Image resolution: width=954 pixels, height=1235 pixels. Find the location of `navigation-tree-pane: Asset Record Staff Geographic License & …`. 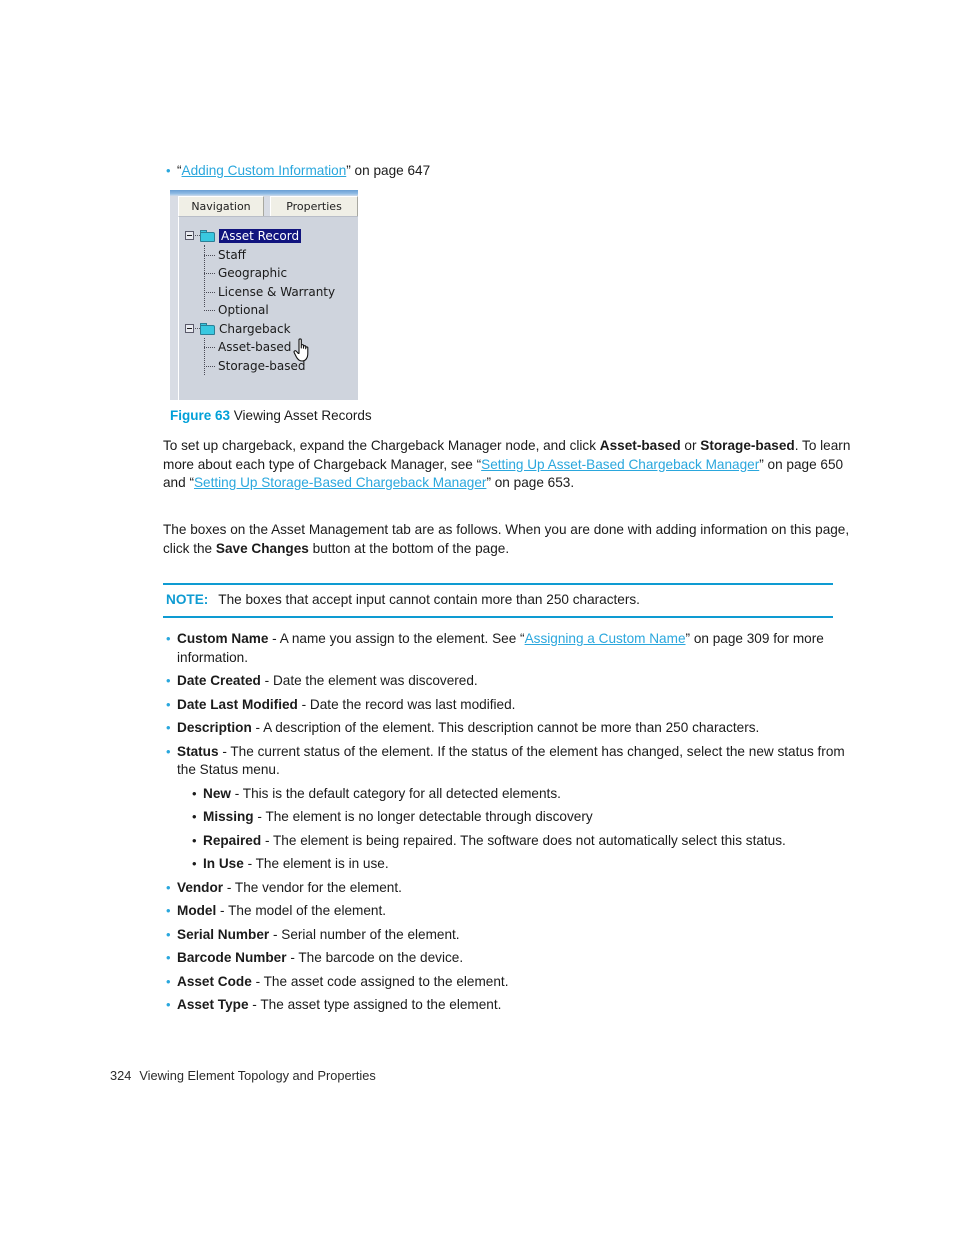

navigation-tree-pane: Asset Record Staff Geographic License & … is located at coordinates (268, 308).